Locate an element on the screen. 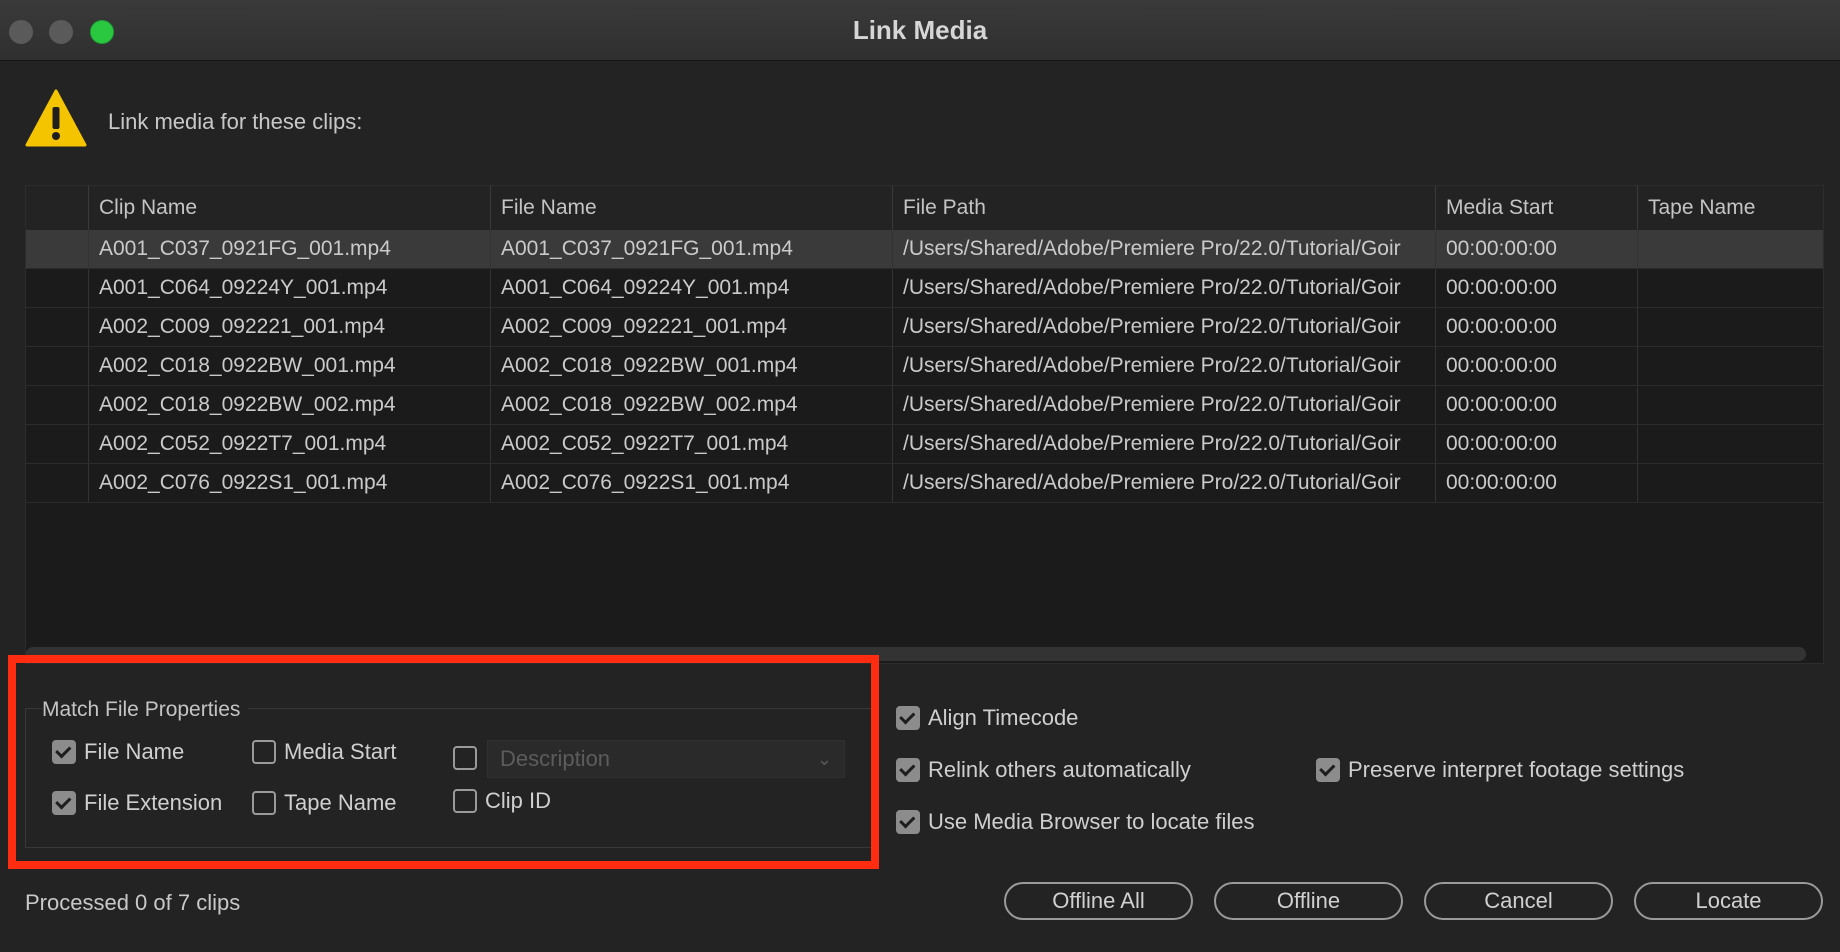 Image resolution: width=1840 pixels, height=952 pixels. checkbox-label: Tape Name is located at coordinates (340, 802).